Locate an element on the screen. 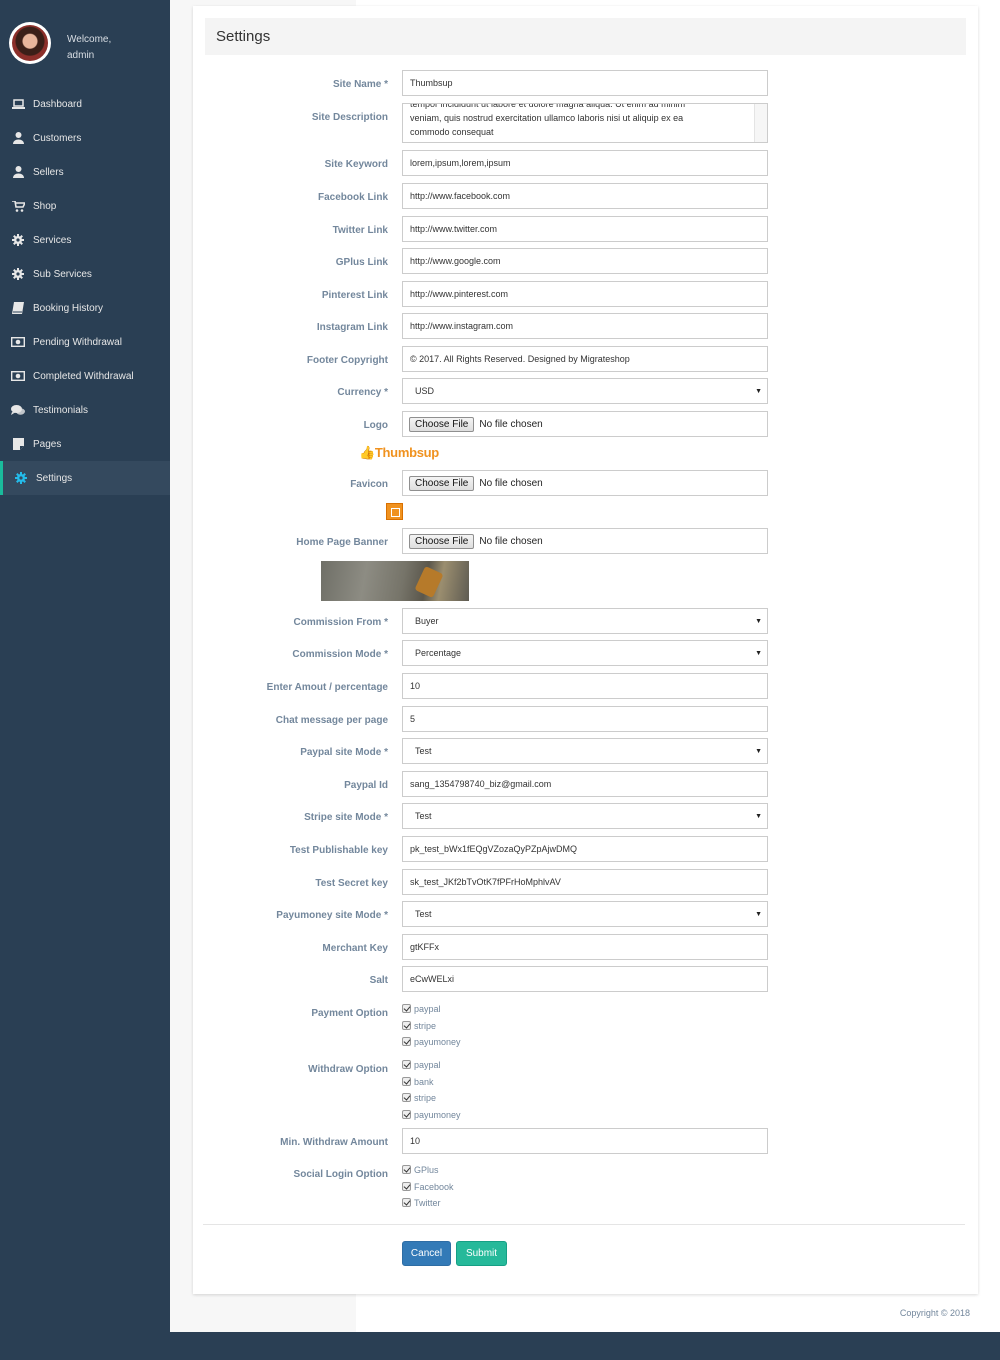 This screenshot has height=1360, width=1000. checkbox-twitter: Twitter is located at coordinates (428, 1203).